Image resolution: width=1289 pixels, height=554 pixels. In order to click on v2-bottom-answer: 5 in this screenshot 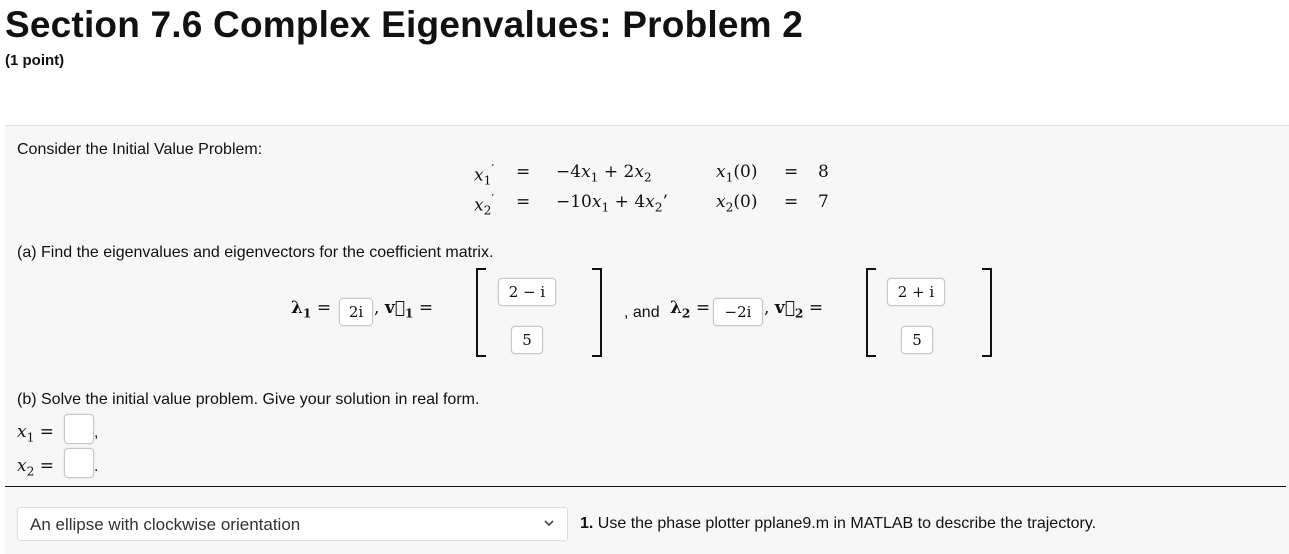, I will do `click(917, 340)`.